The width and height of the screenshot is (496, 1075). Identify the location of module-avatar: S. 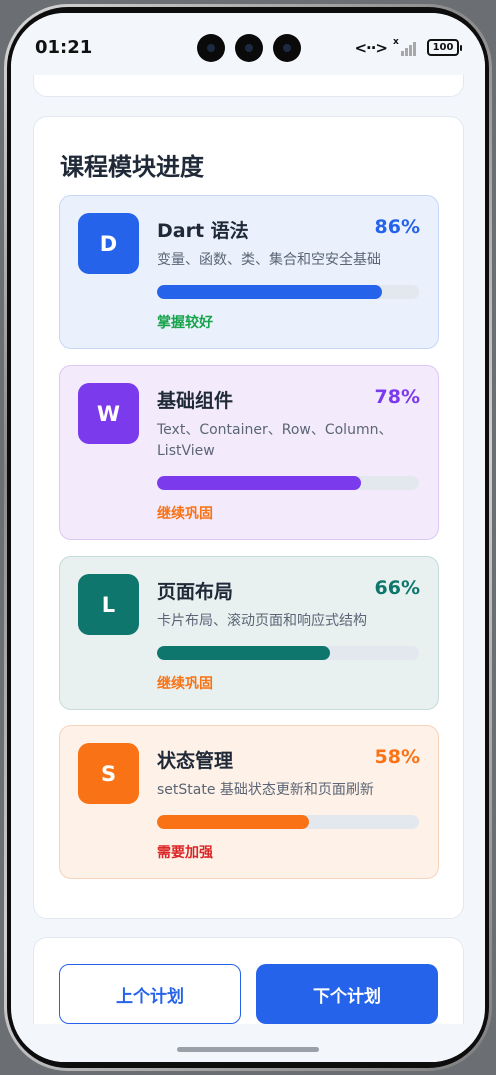
(108, 773).